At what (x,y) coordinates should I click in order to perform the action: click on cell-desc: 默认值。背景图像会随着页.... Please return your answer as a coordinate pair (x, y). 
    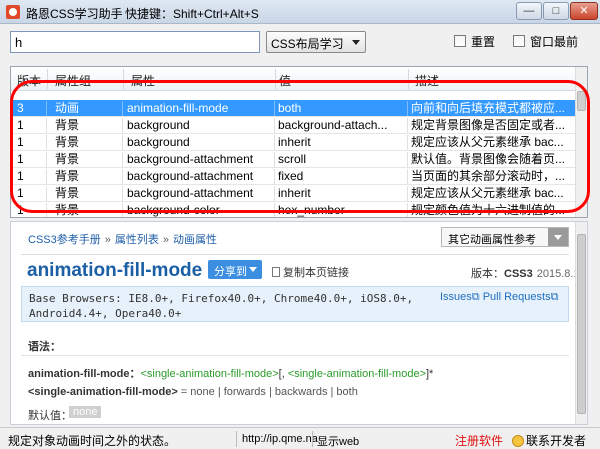
    Looking at the image, I should click on (488, 159).